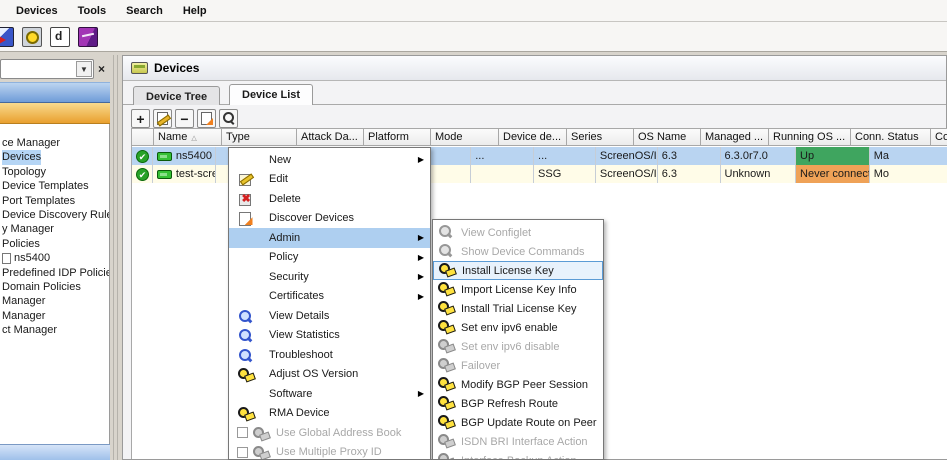 The height and width of the screenshot is (460, 947). I want to click on edit-button, so click(162, 118).